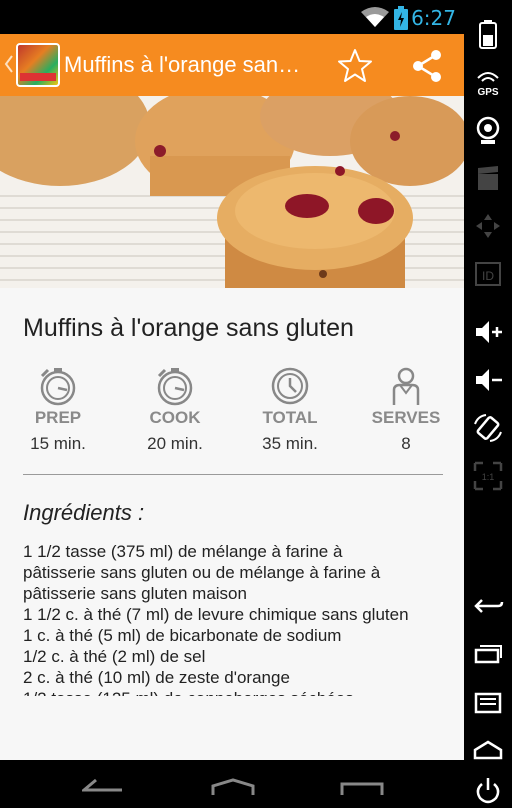 Image resolution: width=512 pixels, height=808 pixels. Describe the element at coordinates (427, 66) in the screenshot. I see `share-icon` at that location.